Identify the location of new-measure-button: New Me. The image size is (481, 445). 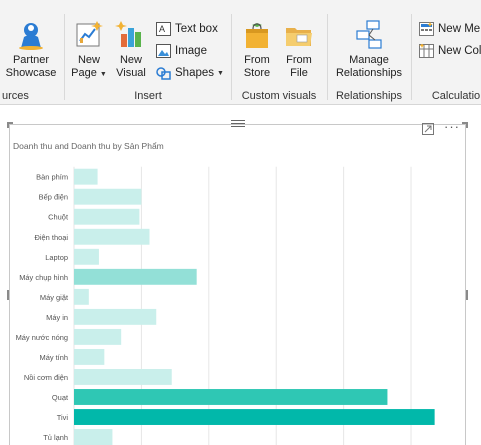
(449, 29).